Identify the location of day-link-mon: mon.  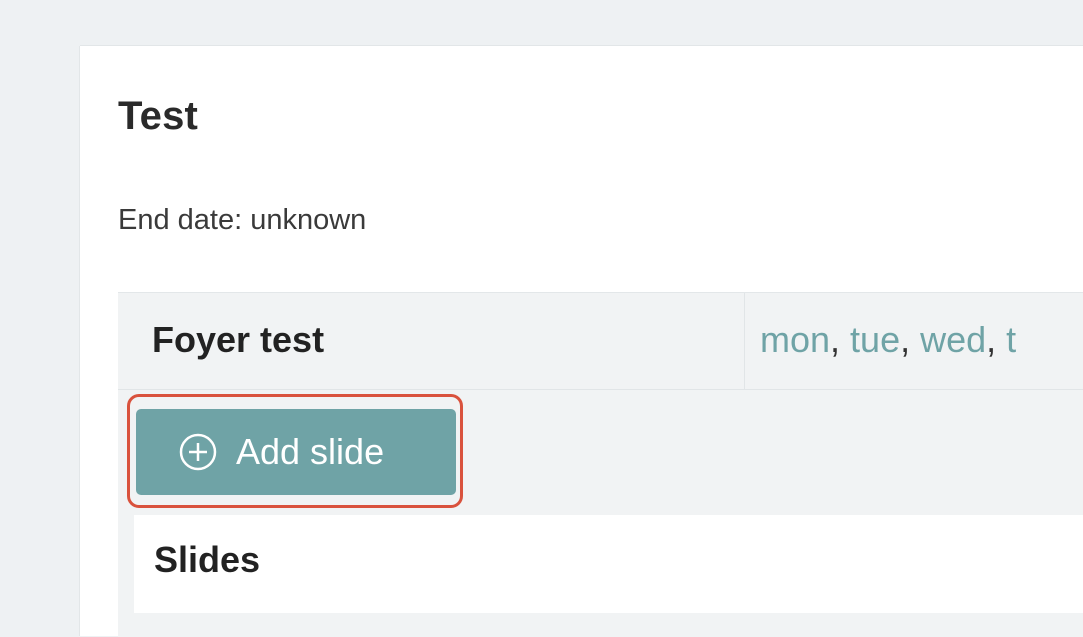
(795, 339).